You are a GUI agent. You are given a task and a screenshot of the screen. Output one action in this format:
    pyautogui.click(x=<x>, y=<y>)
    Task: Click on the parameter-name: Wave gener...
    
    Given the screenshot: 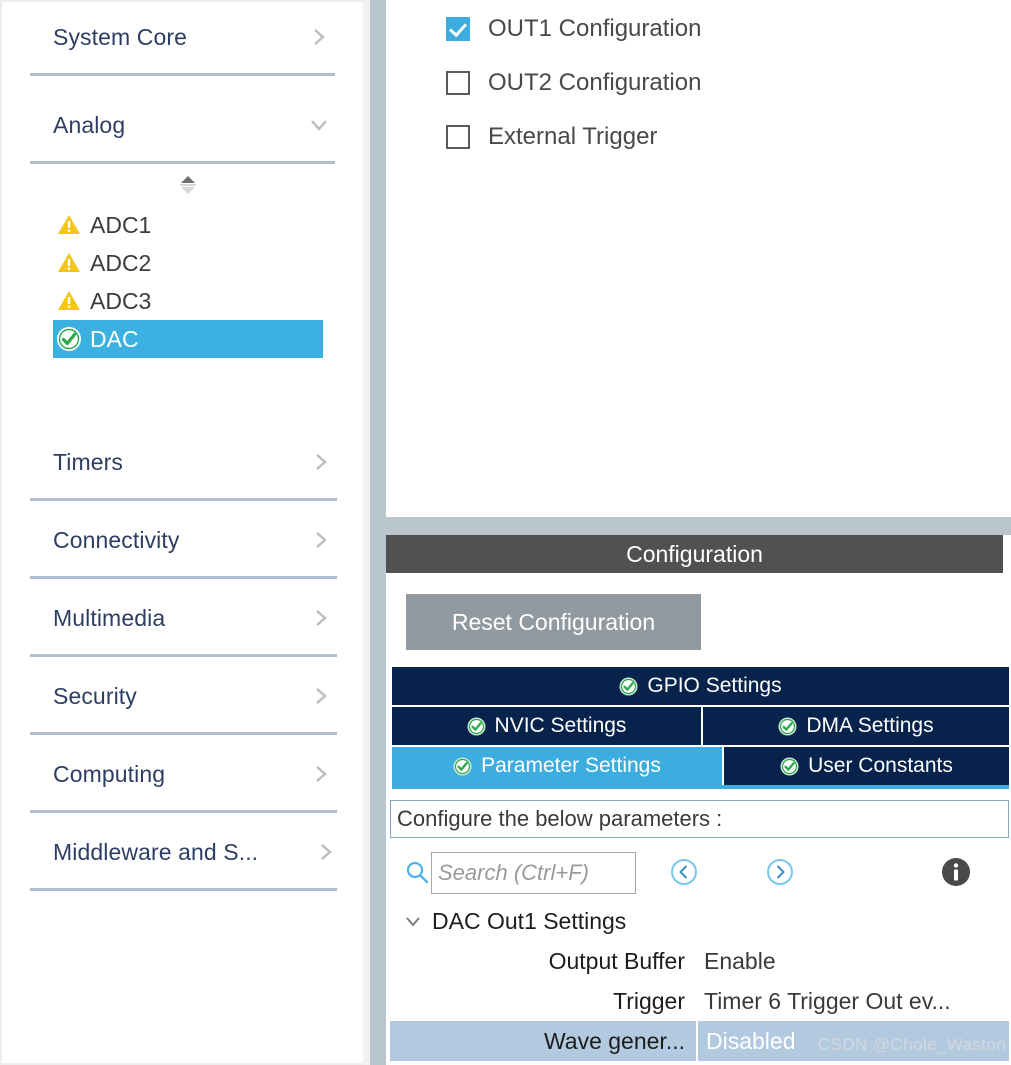 What is the action you would take?
    pyautogui.click(x=614, y=1040)
    